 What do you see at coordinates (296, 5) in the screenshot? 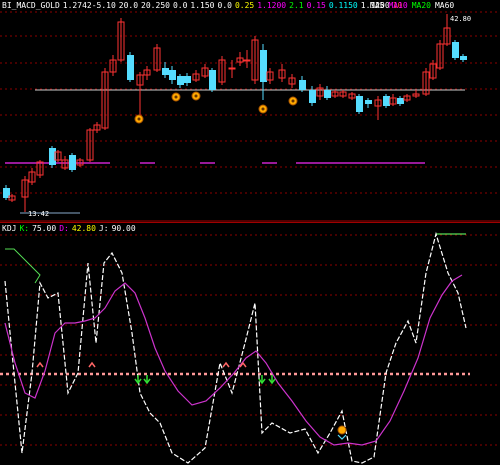
I see `indicator-value: 2.1` at bounding box center [296, 5].